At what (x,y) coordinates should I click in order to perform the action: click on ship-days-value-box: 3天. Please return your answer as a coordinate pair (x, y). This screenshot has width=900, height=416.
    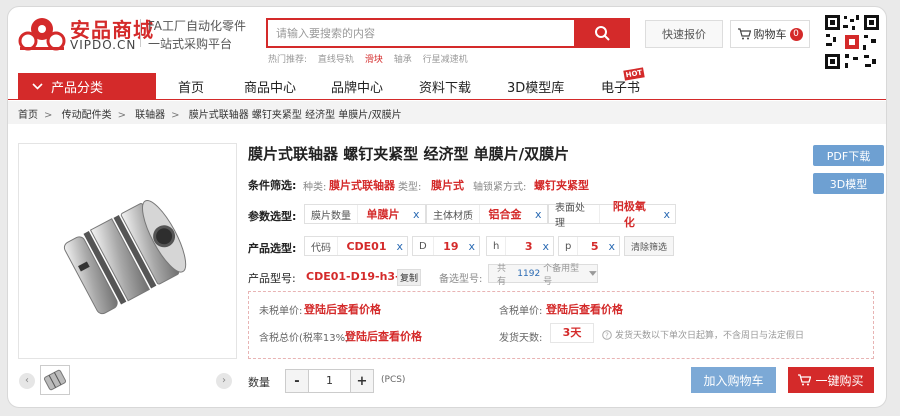
    Looking at the image, I should click on (572, 333).